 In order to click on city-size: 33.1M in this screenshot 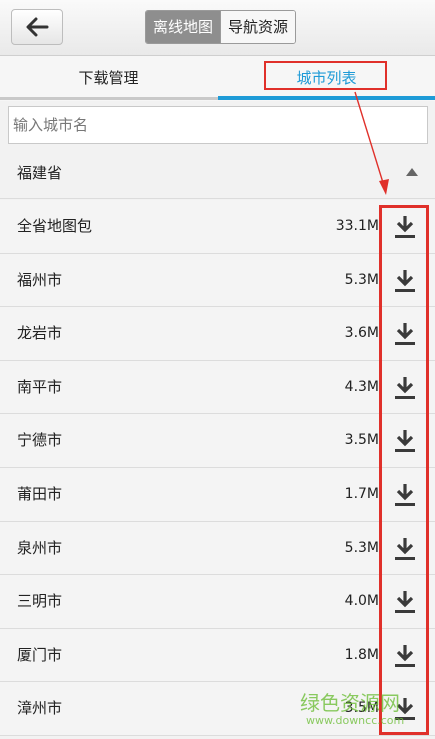, I will do `click(357, 226)`.